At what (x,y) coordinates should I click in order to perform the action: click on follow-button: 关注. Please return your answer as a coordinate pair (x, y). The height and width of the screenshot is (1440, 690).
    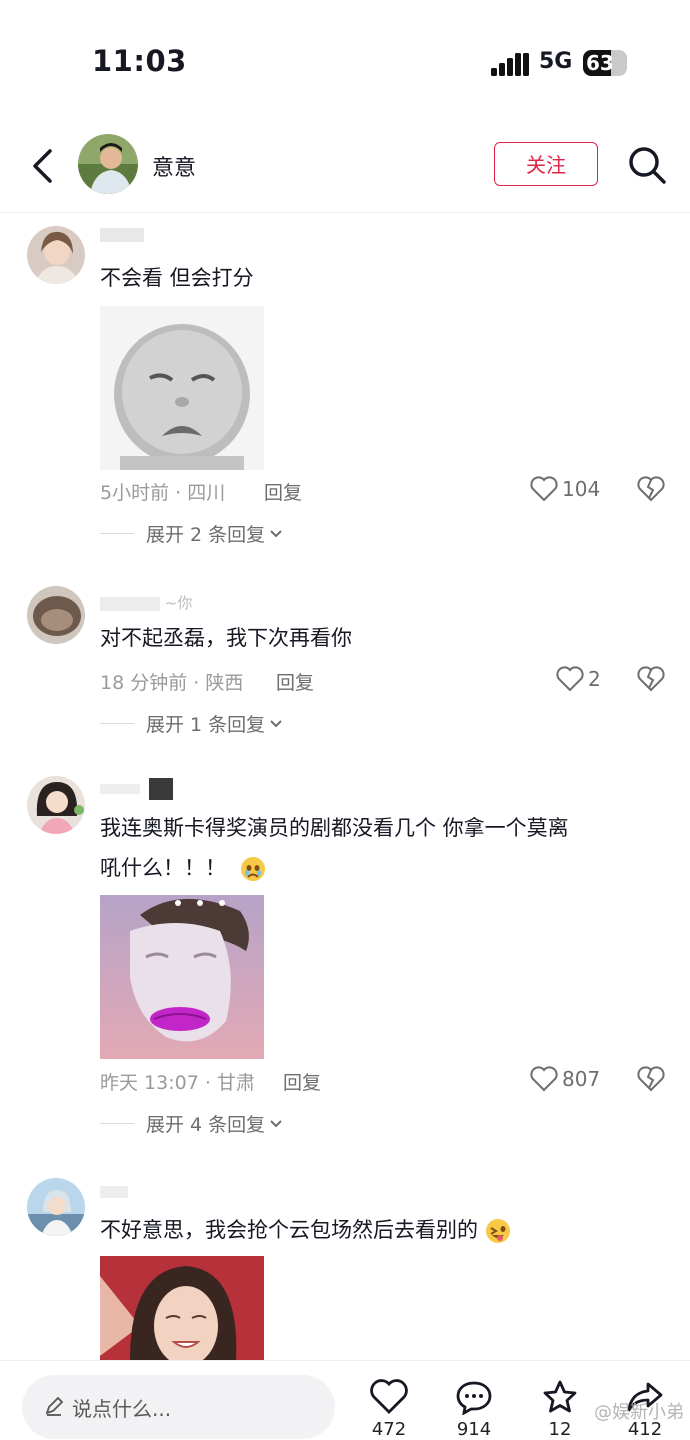
    Looking at the image, I should click on (546, 164).